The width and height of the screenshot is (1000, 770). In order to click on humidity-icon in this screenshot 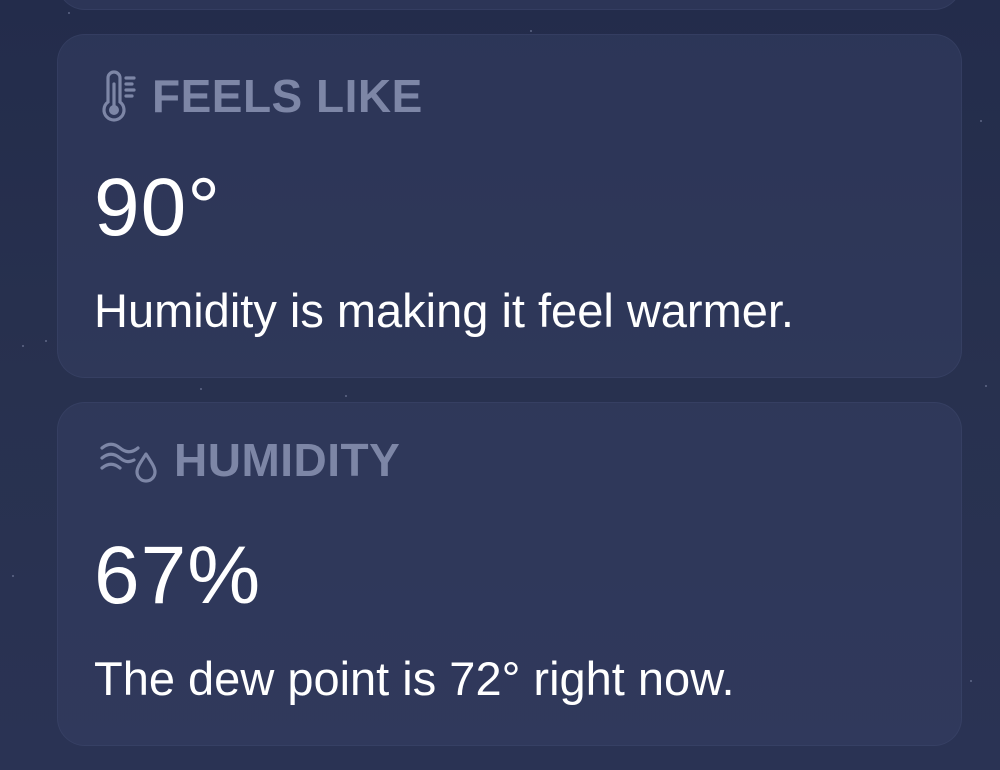, I will do `click(131, 460)`.